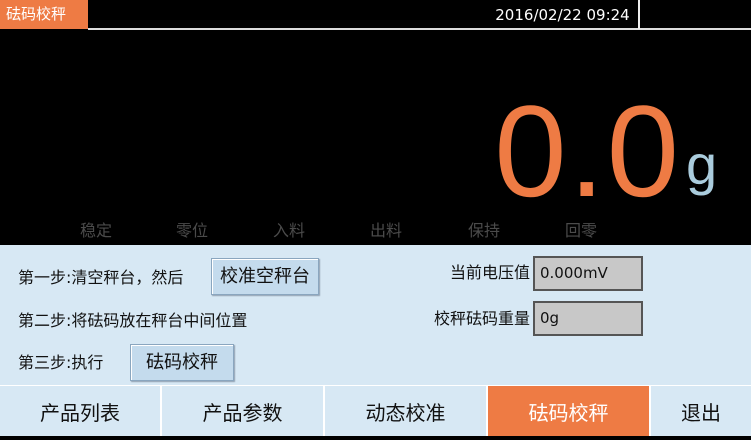  Describe the element at coordinates (242, 411) in the screenshot. I see `nav-product-params: 产品参数` at that location.